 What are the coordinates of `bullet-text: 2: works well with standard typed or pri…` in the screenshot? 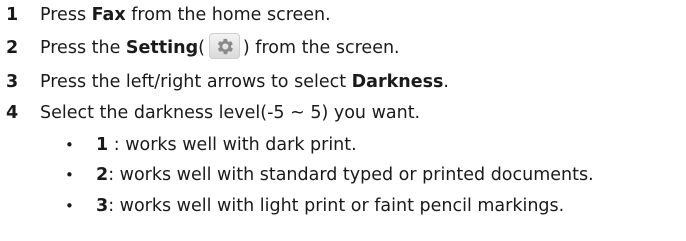 It's located at (345, 175).